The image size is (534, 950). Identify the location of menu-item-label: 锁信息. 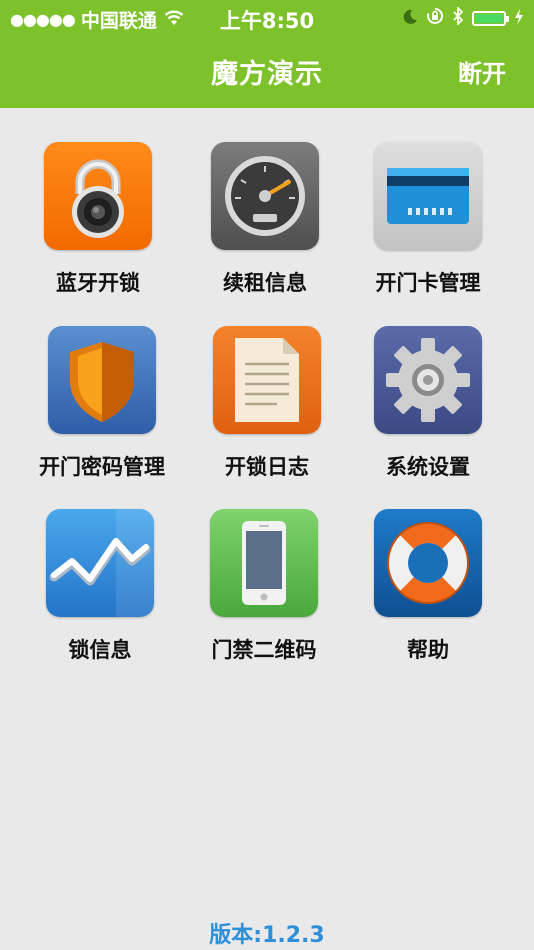
(100, 650).